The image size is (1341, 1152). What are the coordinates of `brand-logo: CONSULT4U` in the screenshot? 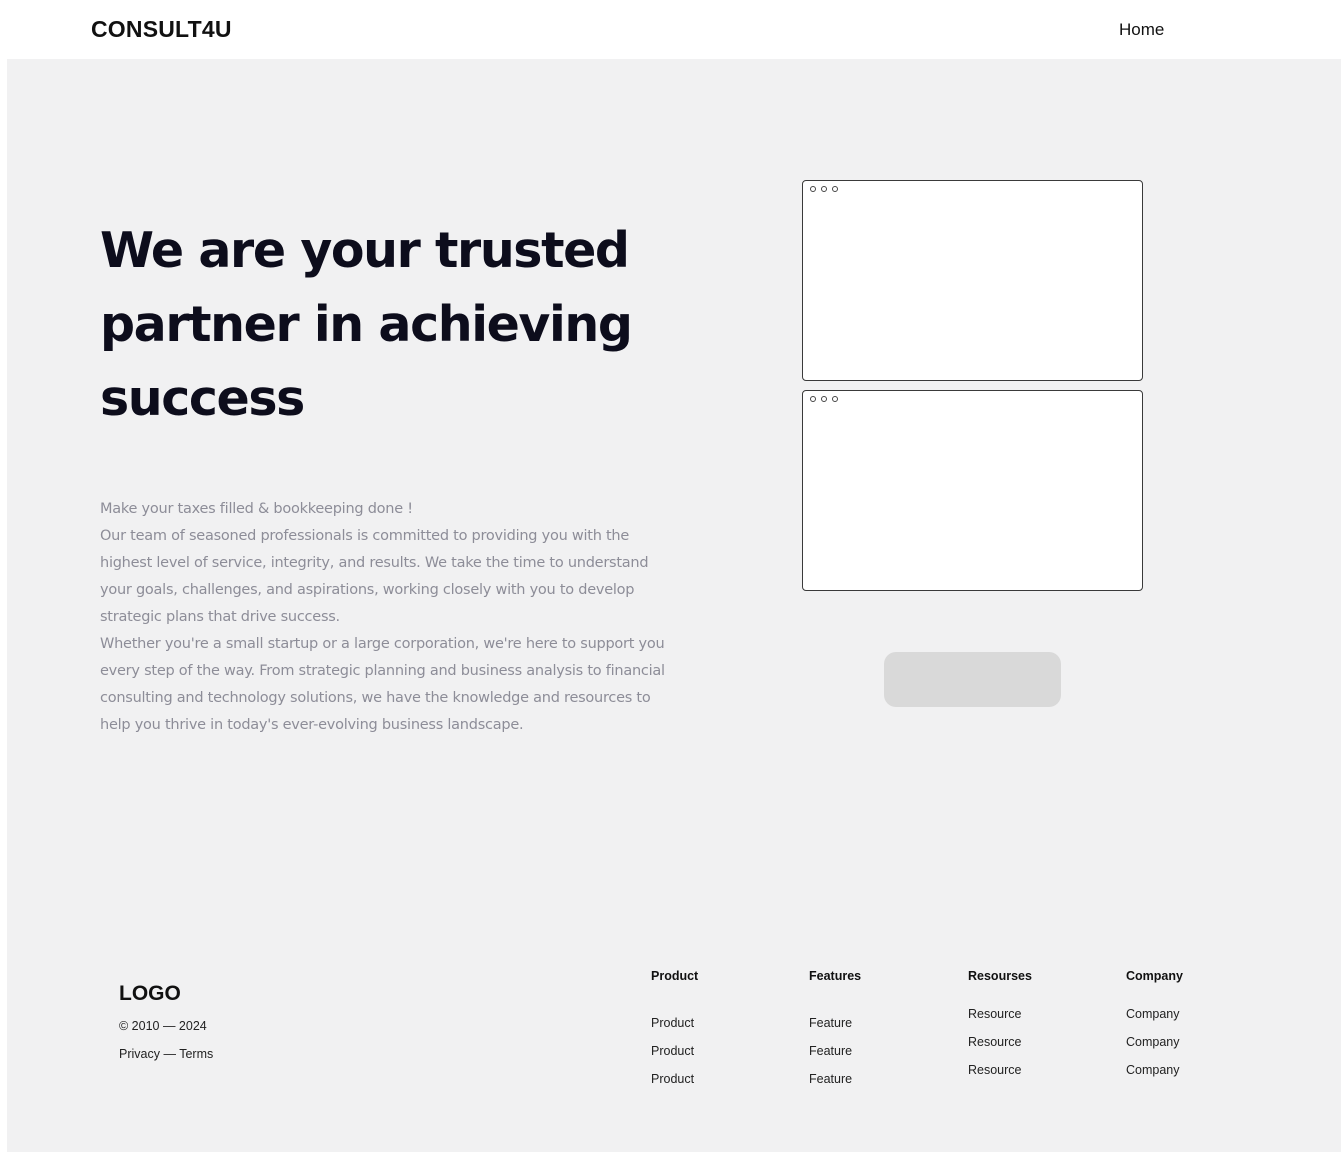 It's located at (161, 29).